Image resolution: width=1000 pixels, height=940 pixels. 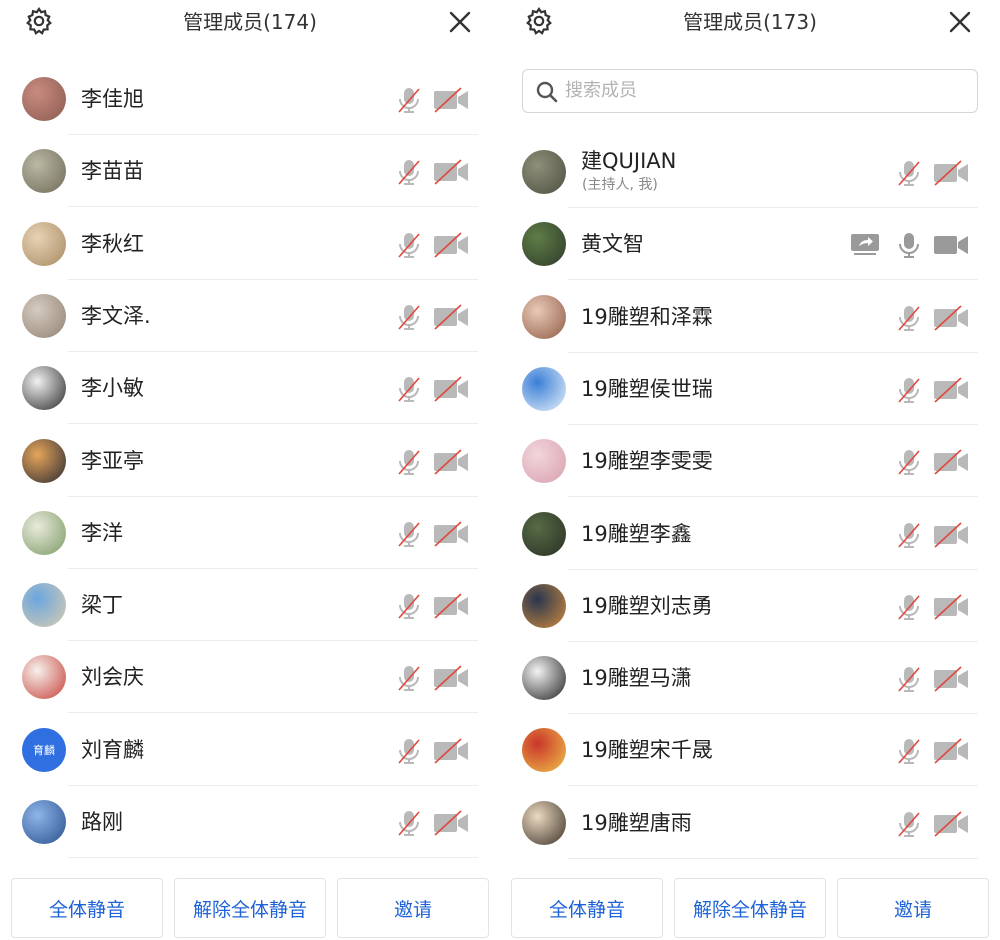 I want to click on member-row: 育麟 刘育麟, so click(x=250, y=750).